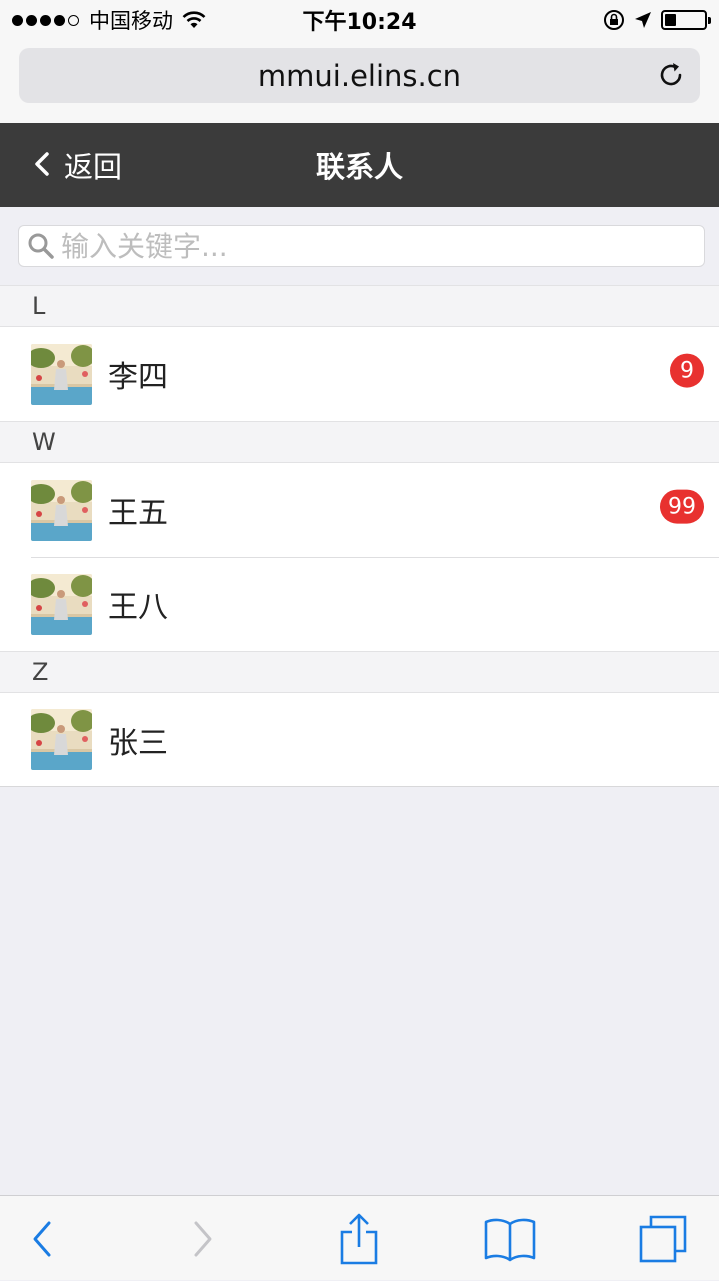 This screenshot has height=1281, width=719. I want to click on status-bar: 中国移动 下午10:24, so click(359, 20).